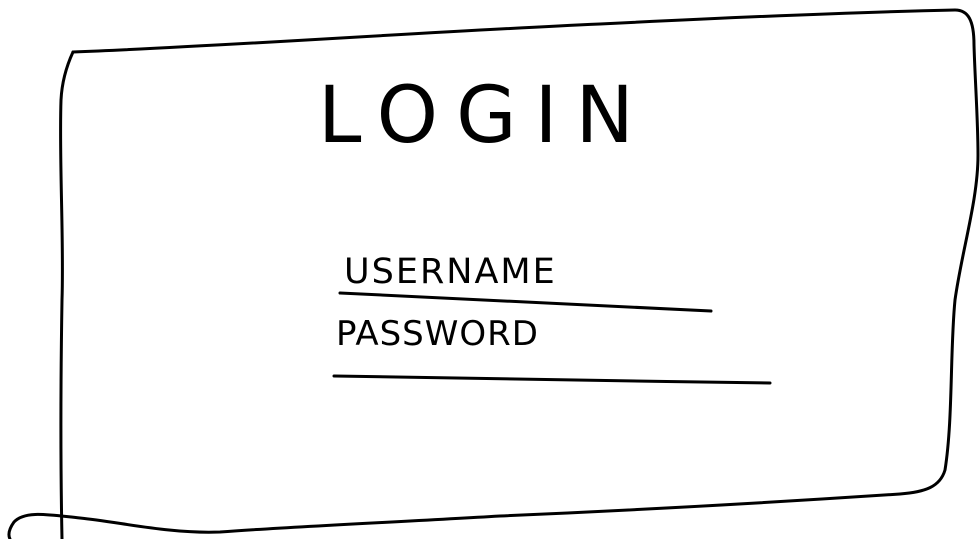  I want to click on password-label: PASSWORD, so click(437, 334).